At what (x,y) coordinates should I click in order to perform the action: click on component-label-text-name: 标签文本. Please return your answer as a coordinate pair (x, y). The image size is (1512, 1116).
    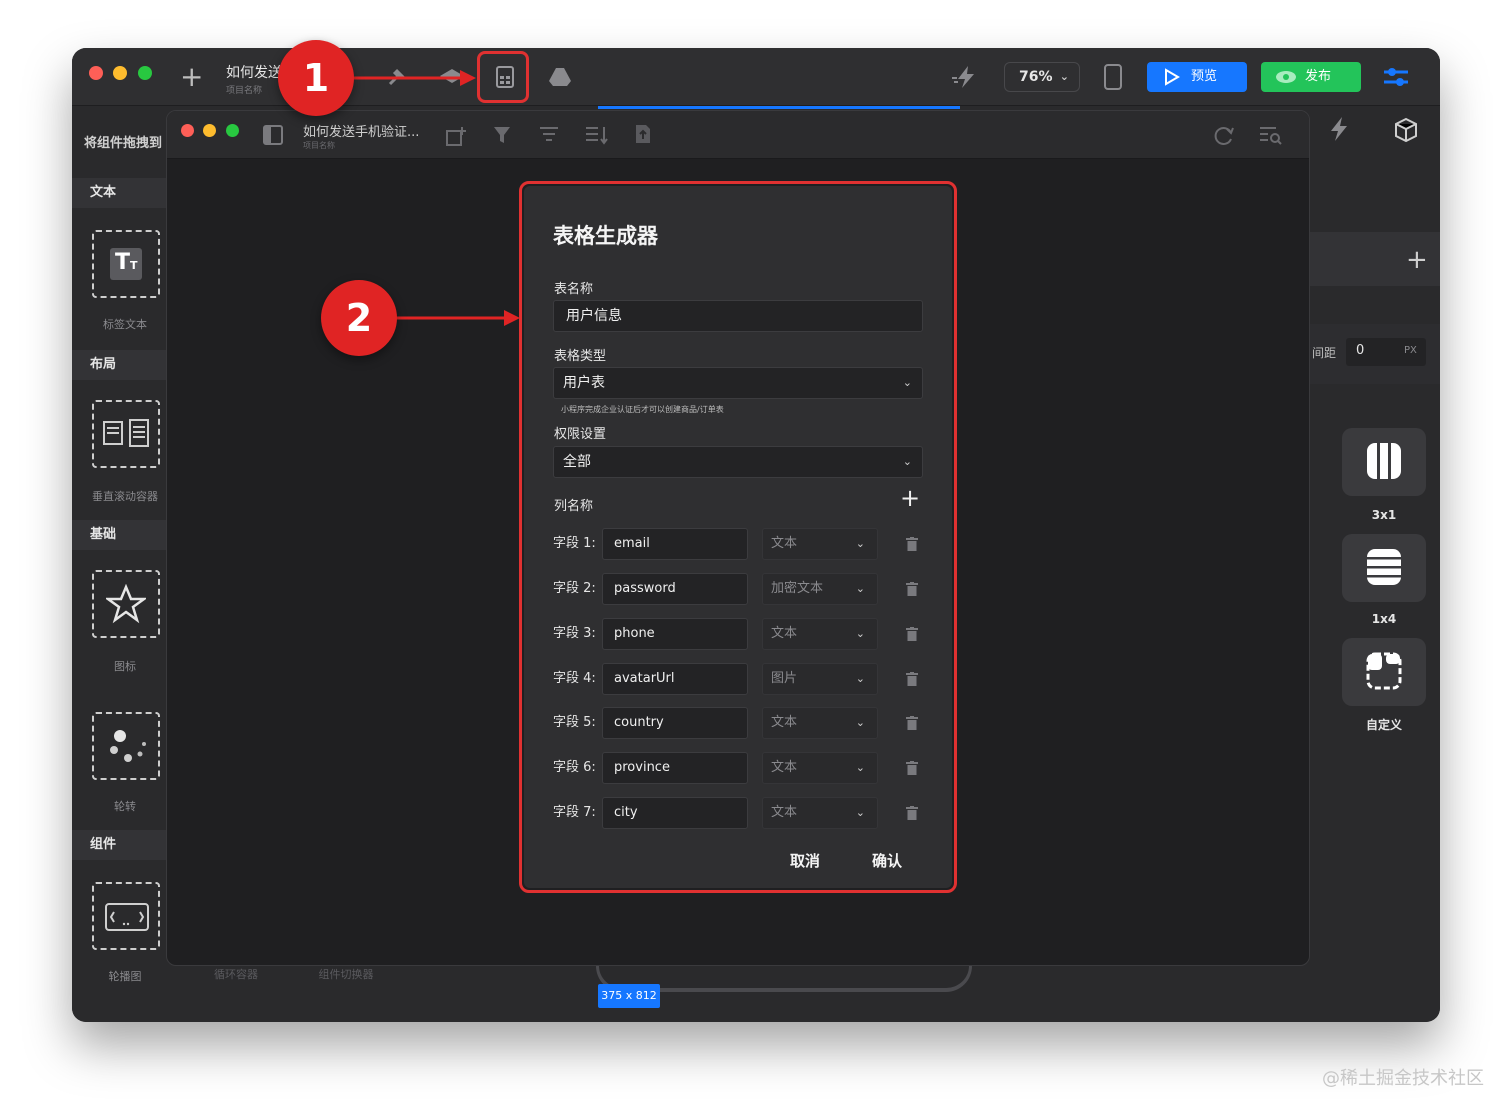
    Looking at the image, I should click on (125, 324).